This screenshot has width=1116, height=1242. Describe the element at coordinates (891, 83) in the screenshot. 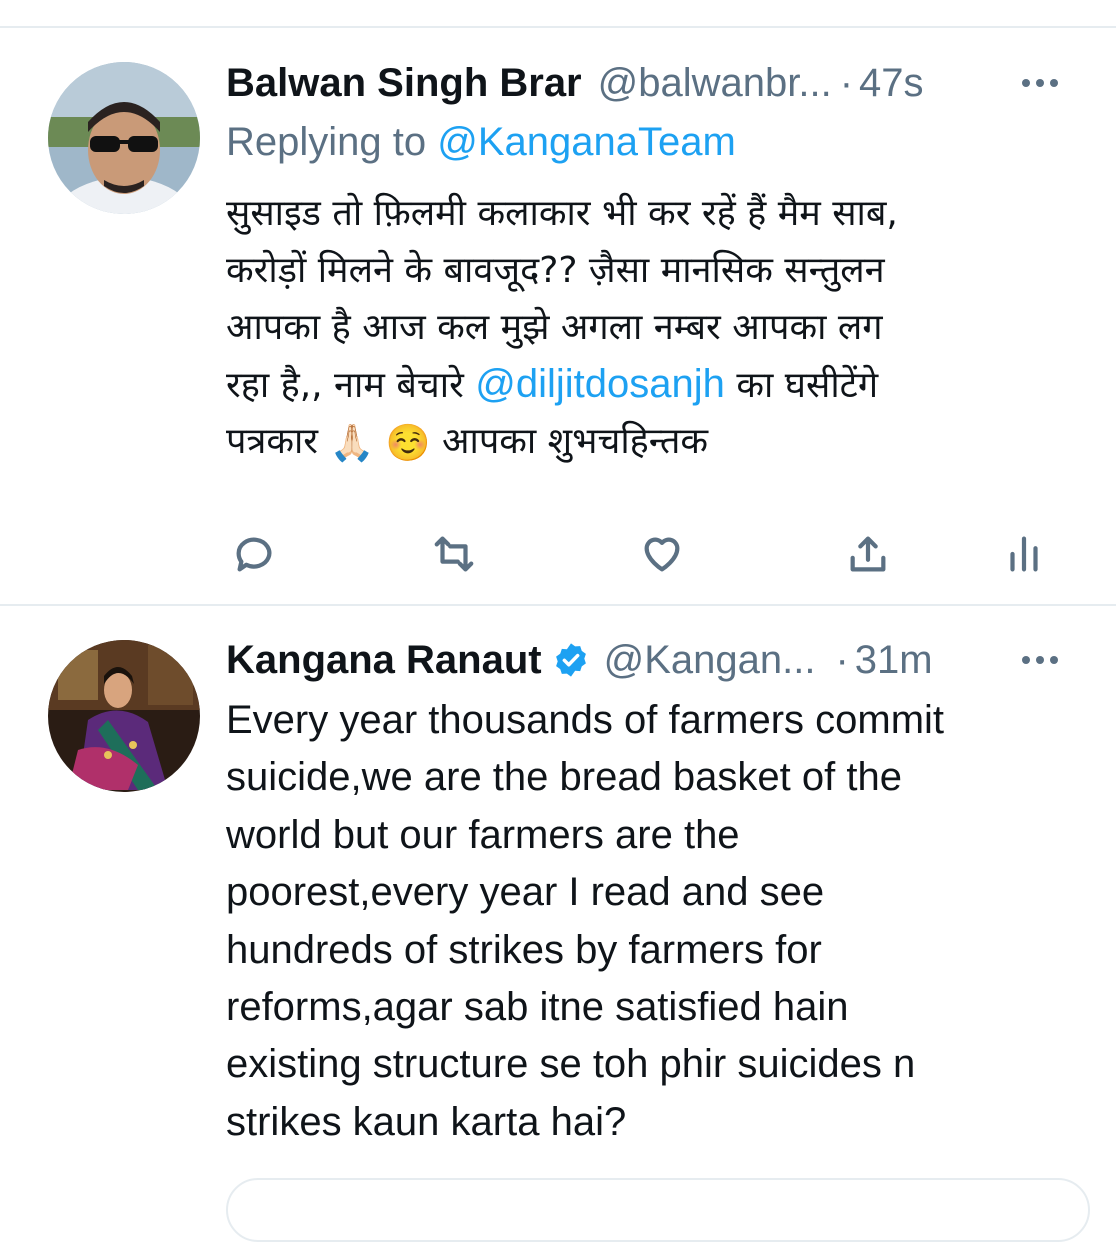

I see `timestamp: 47s` at that location.